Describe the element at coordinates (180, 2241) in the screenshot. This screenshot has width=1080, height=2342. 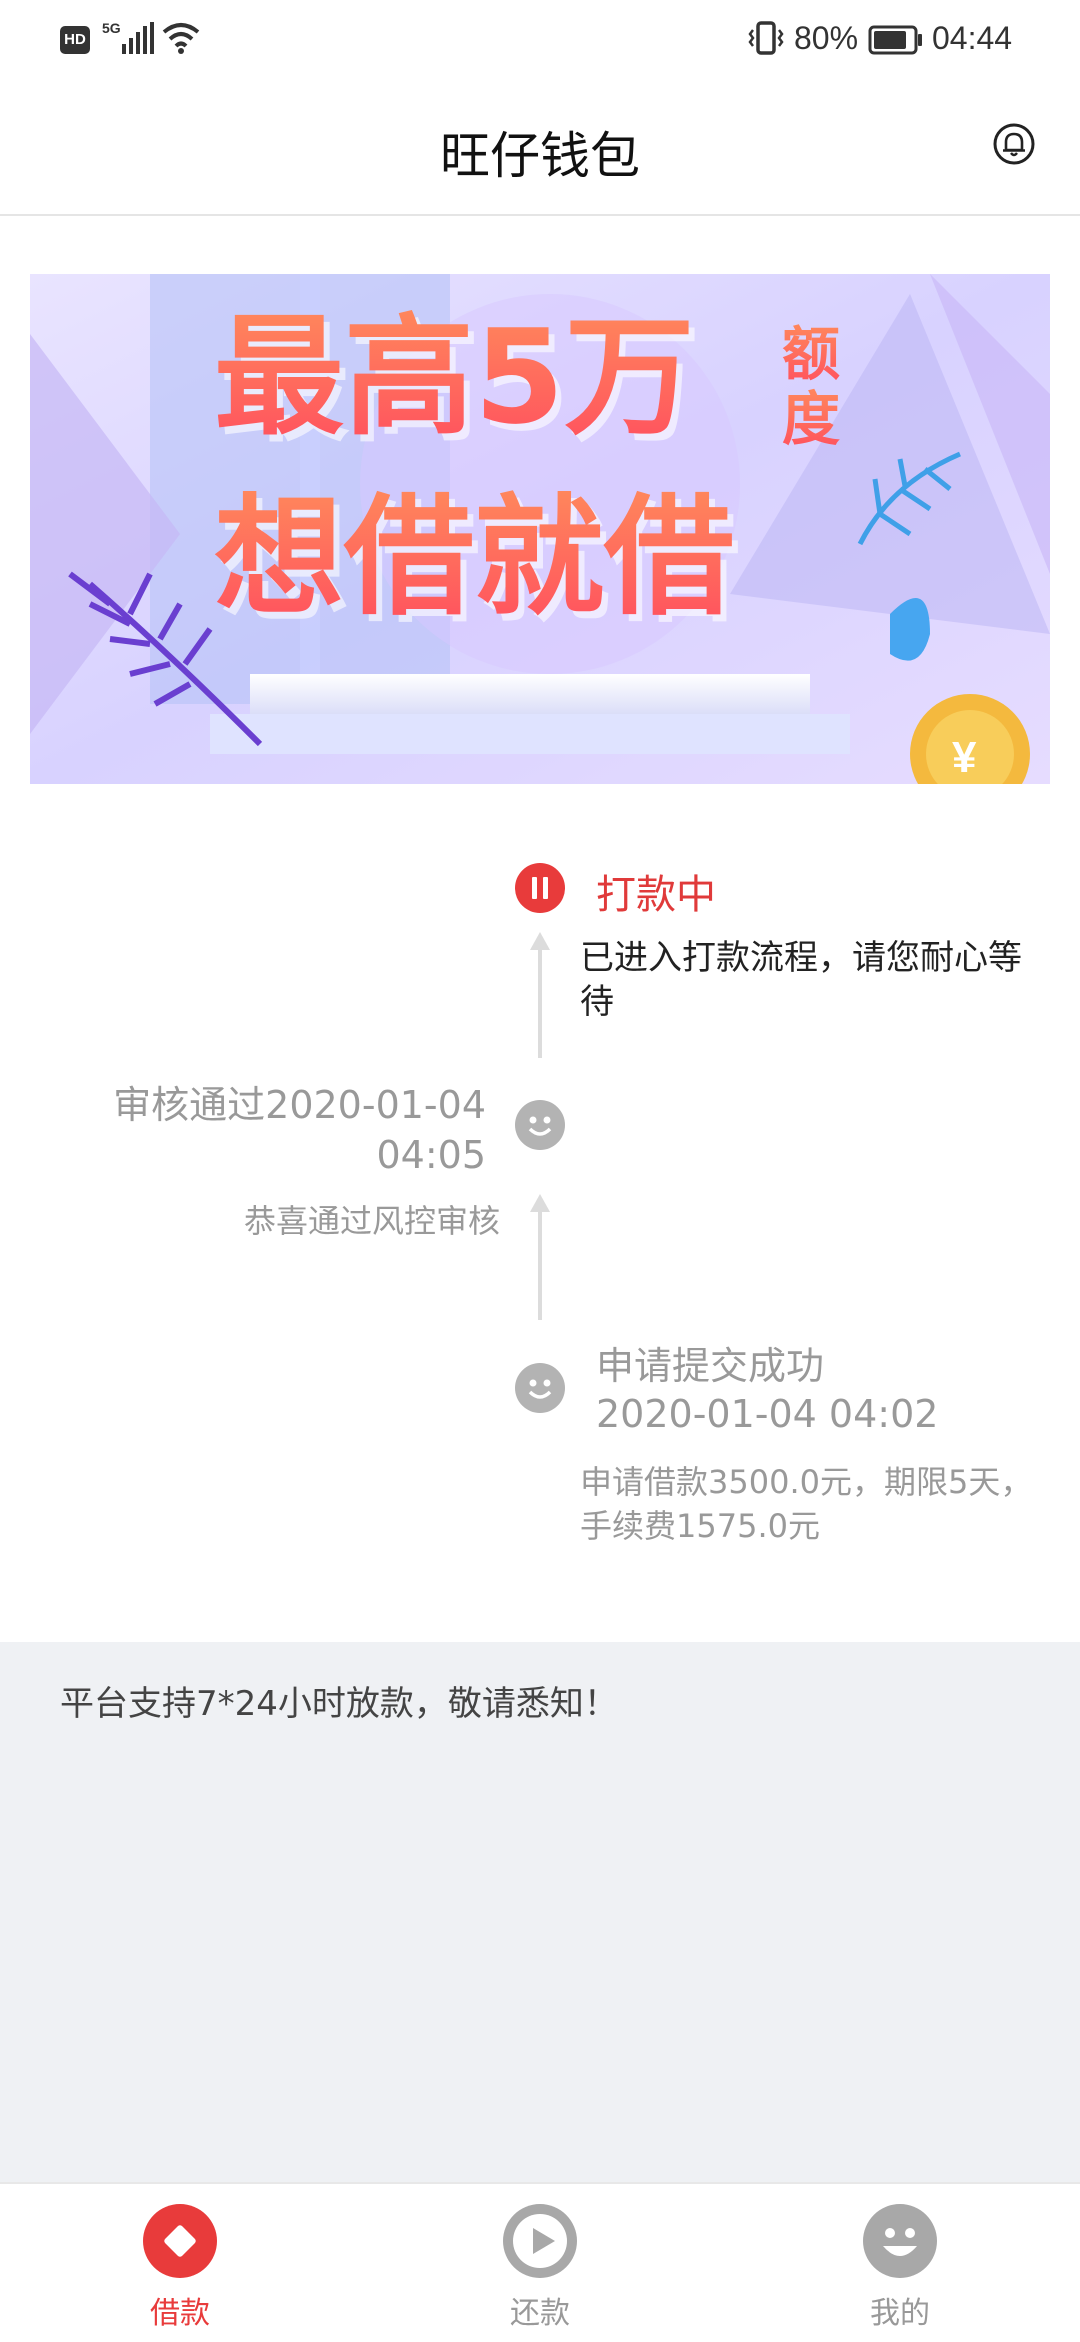
I see `diamond-icon` at that location.